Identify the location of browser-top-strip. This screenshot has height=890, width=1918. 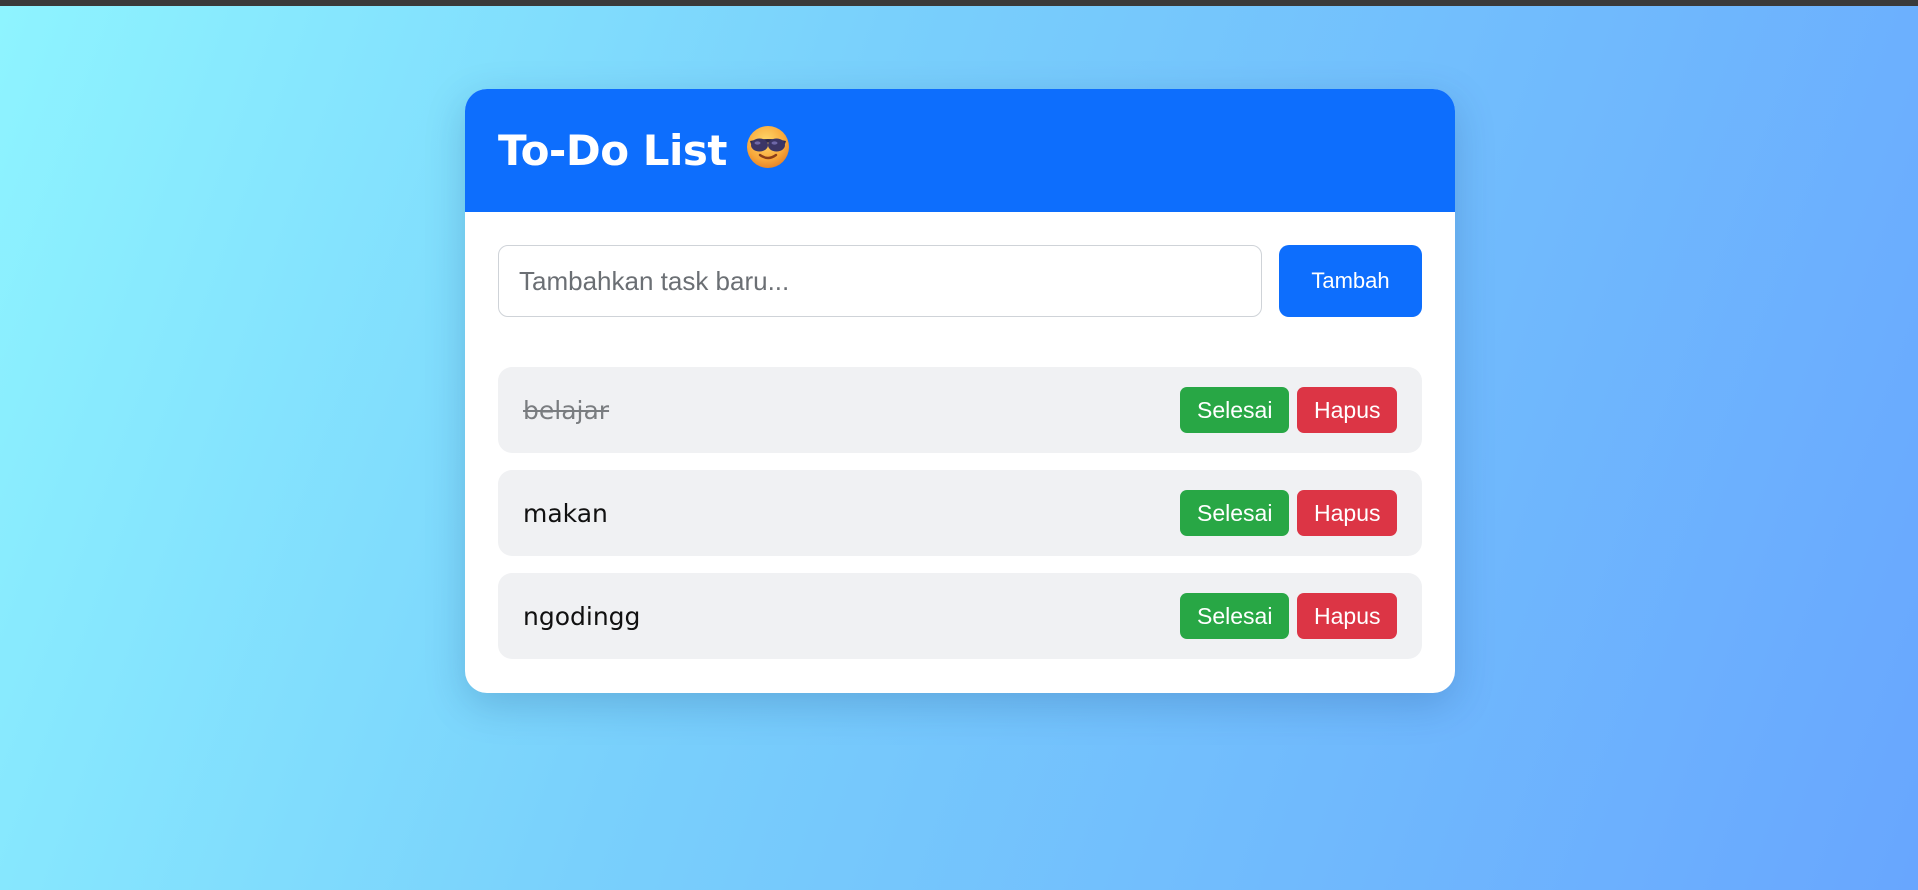
(959, 3).